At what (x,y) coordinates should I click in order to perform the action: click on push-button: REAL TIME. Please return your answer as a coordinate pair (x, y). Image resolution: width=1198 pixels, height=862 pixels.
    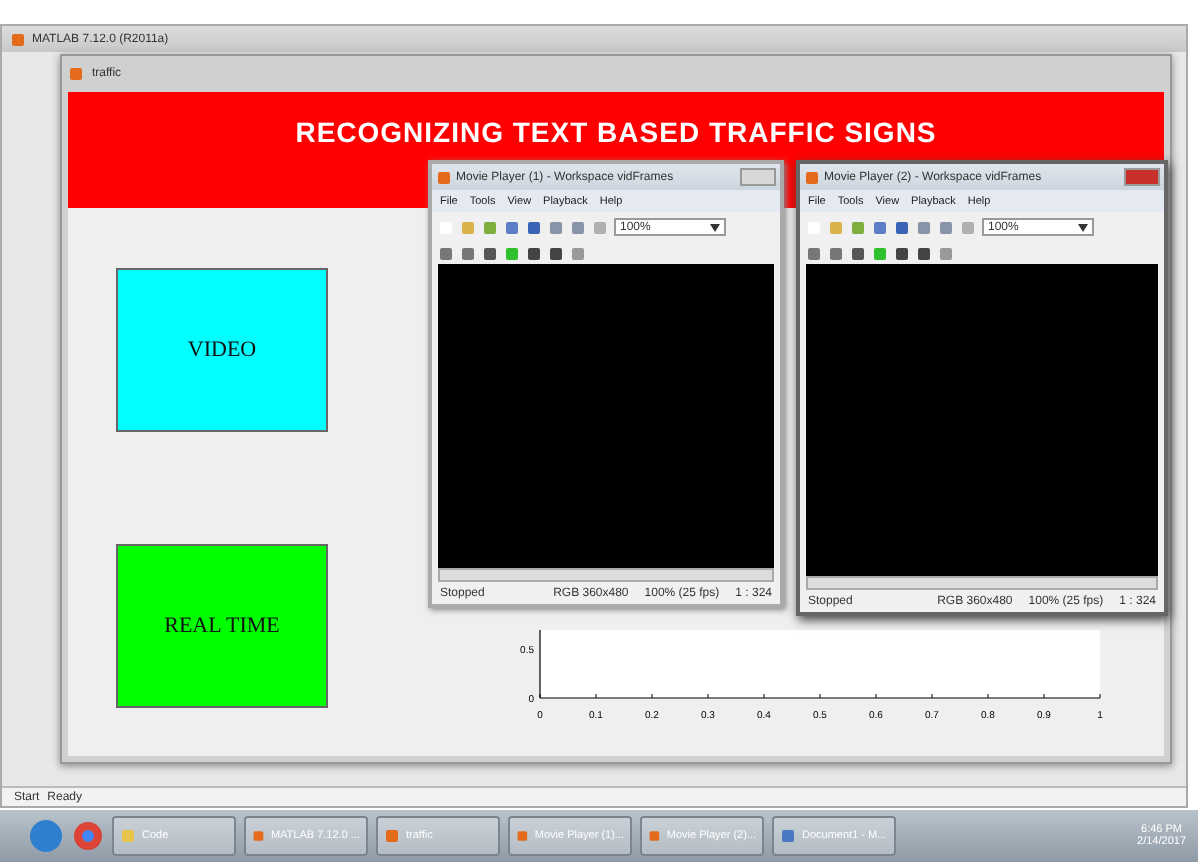
    Looking at the image, I should click on (222, 626).